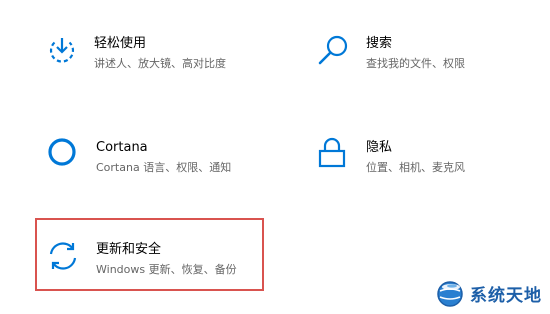 The width and height of the screenshot is (550, 314). I want to click on setting-privacy: 隐私 位置、相机、麦克风, so click(433, 165).